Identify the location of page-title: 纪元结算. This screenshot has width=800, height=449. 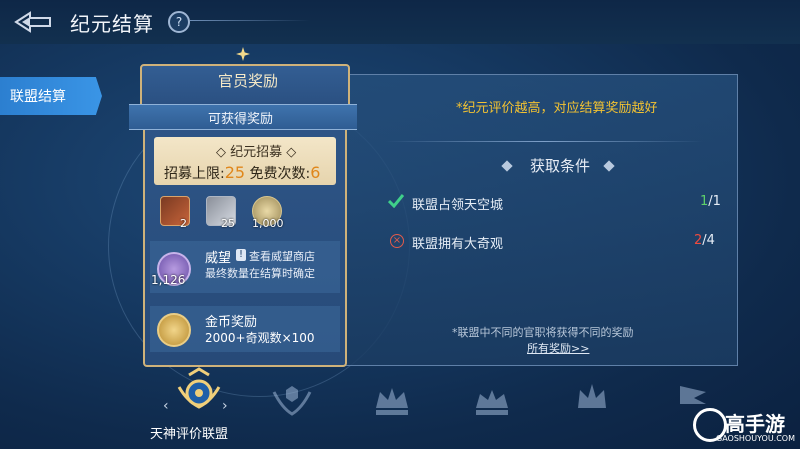
(112, 24).